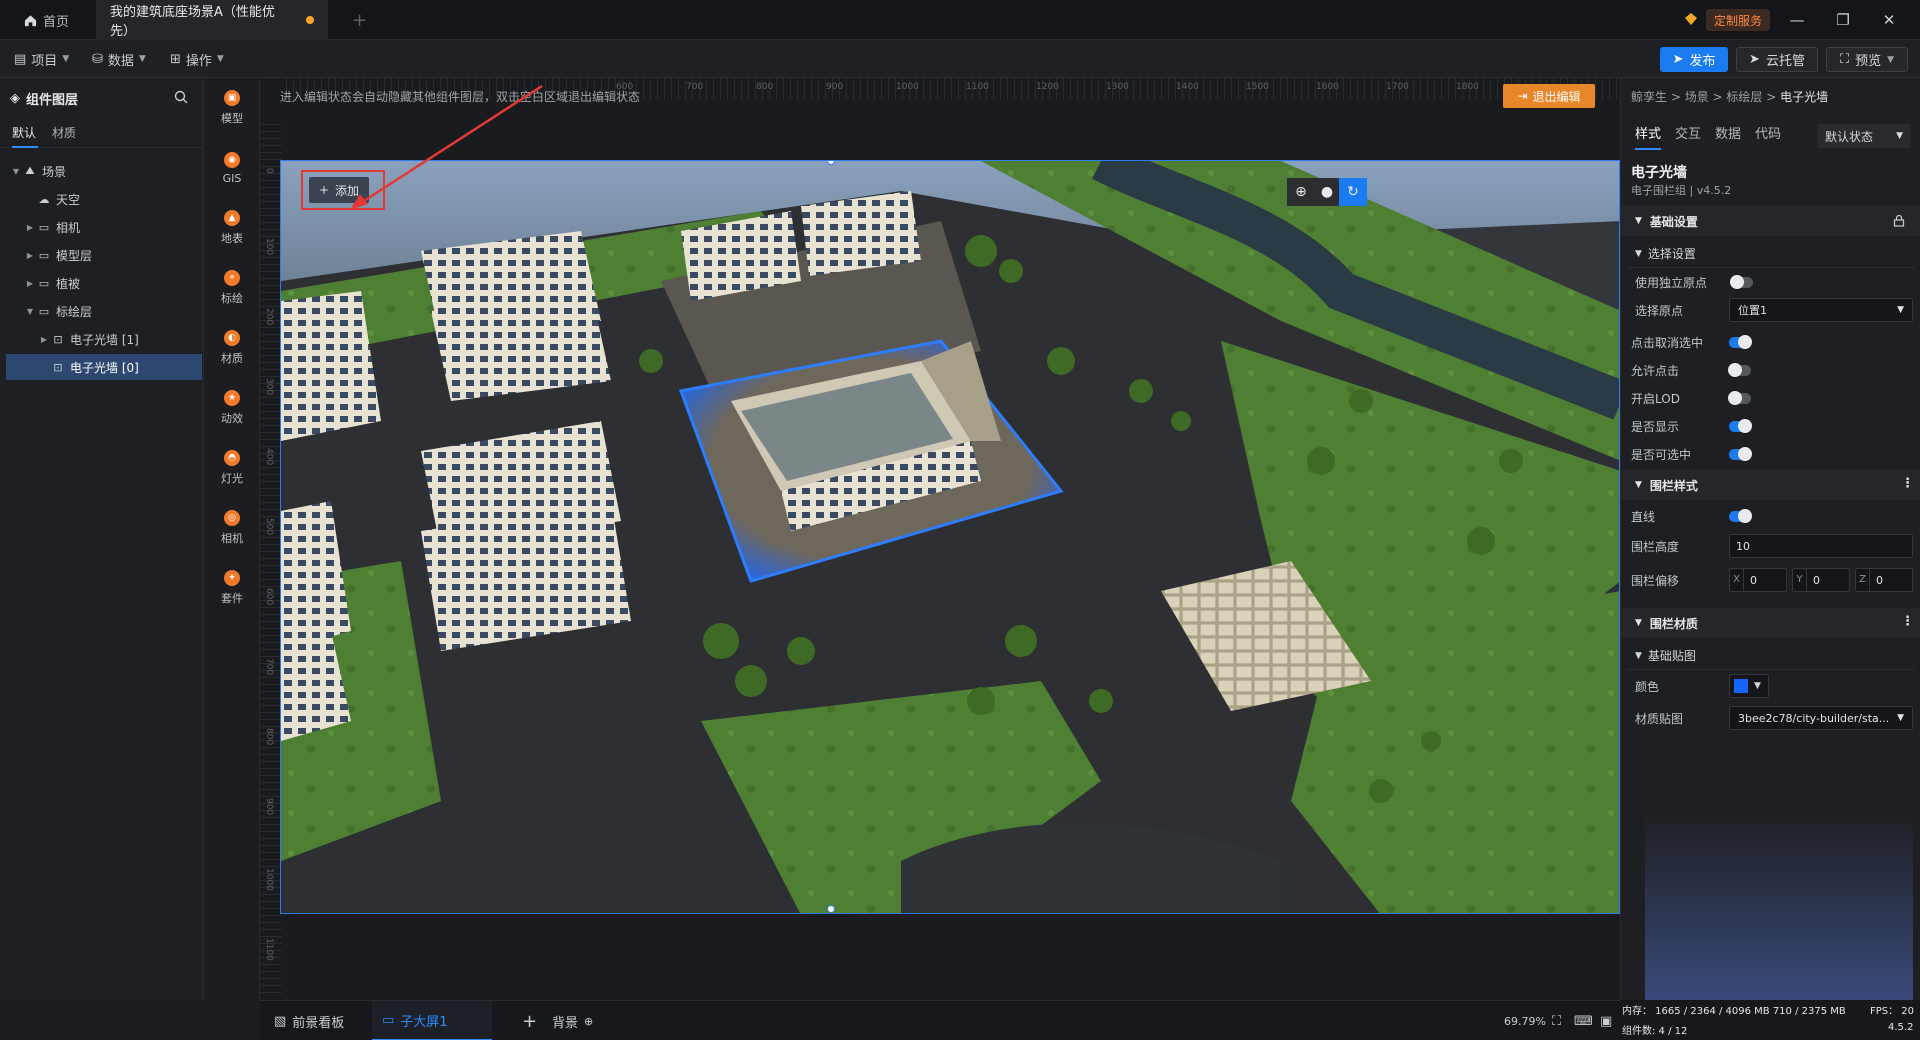 The image size is (1920, 1040). What do you see at coordinates (104, 367) in the screenshot?
I see `tree-item: ⊡ 电子光墙 [0]` at bounding box center [104, 367].